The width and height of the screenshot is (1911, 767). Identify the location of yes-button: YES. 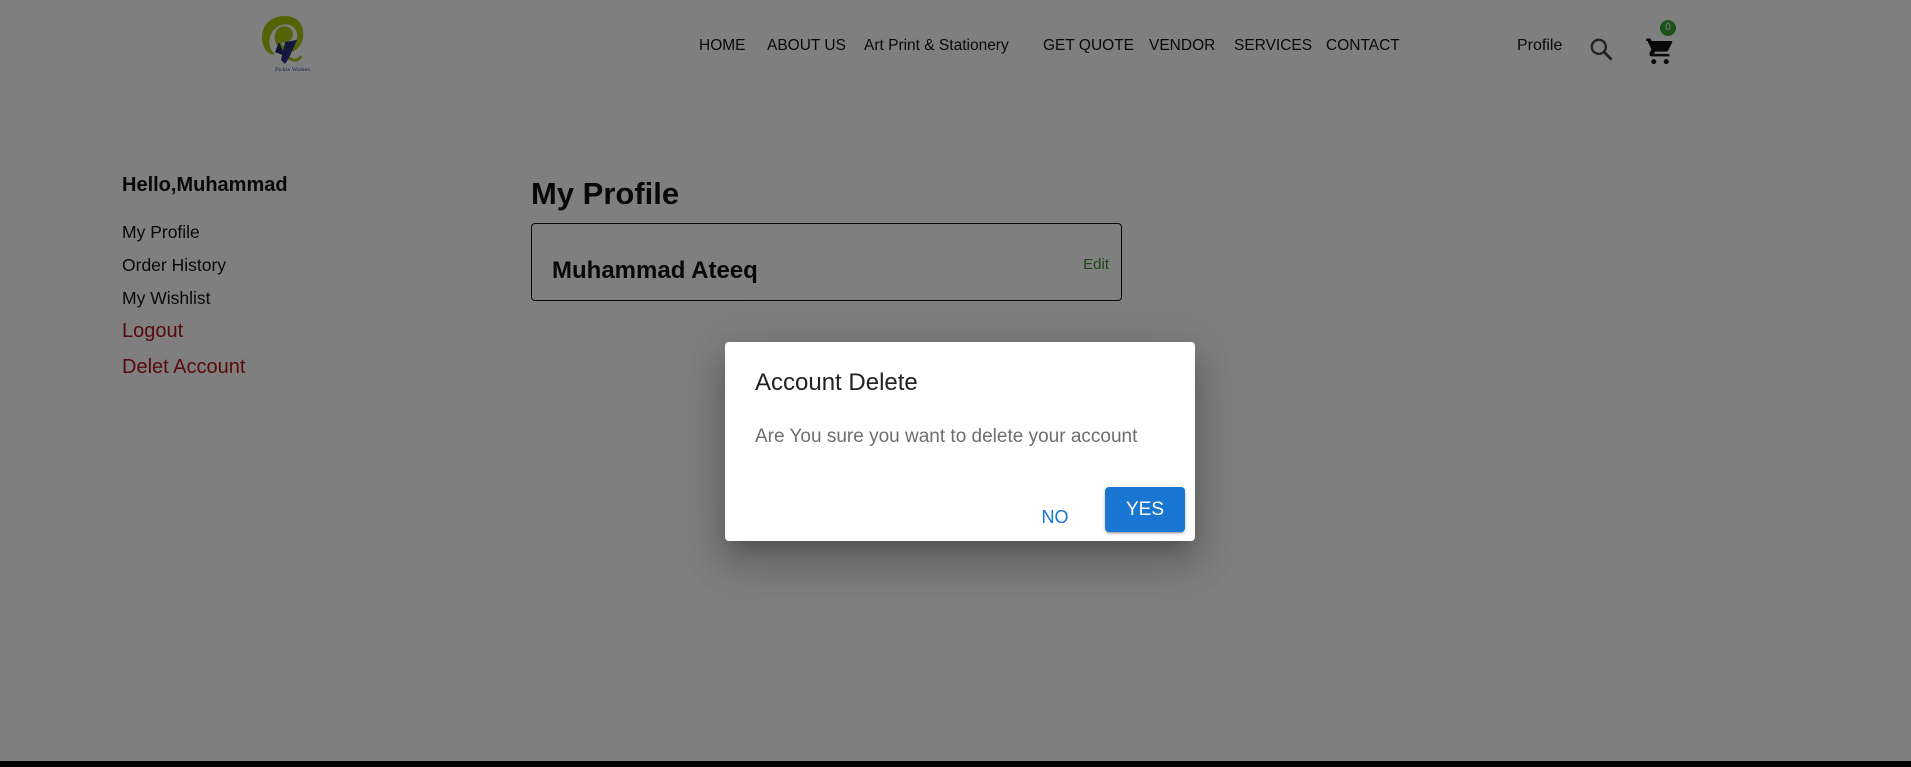
(1145, 509).